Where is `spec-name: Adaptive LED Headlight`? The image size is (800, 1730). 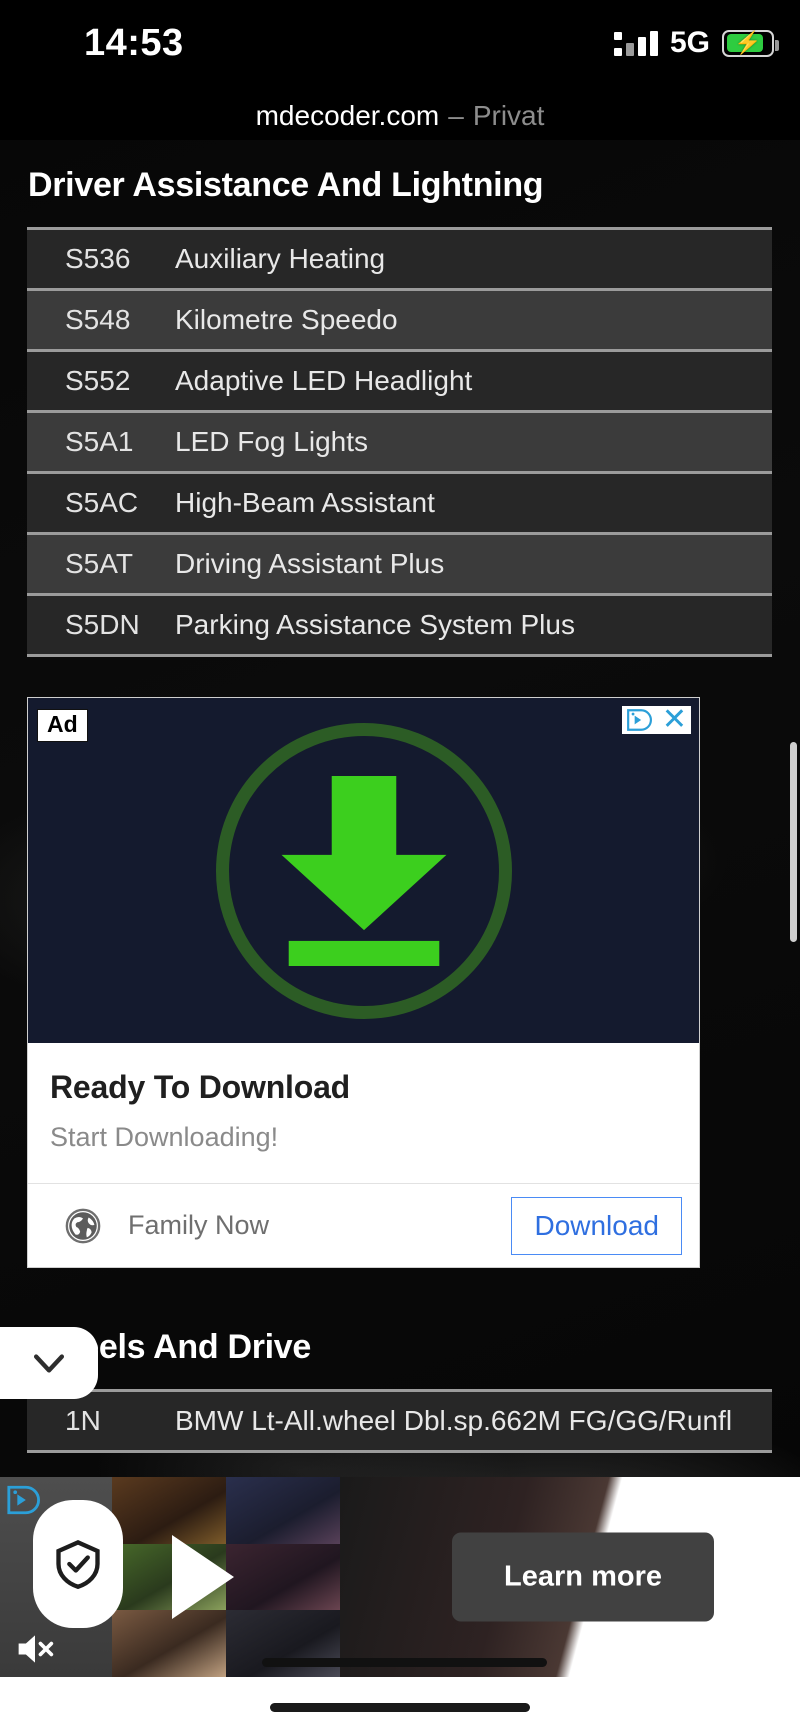
spec-name: Adaptive LED Headlight is located at coordinates (324, 380).